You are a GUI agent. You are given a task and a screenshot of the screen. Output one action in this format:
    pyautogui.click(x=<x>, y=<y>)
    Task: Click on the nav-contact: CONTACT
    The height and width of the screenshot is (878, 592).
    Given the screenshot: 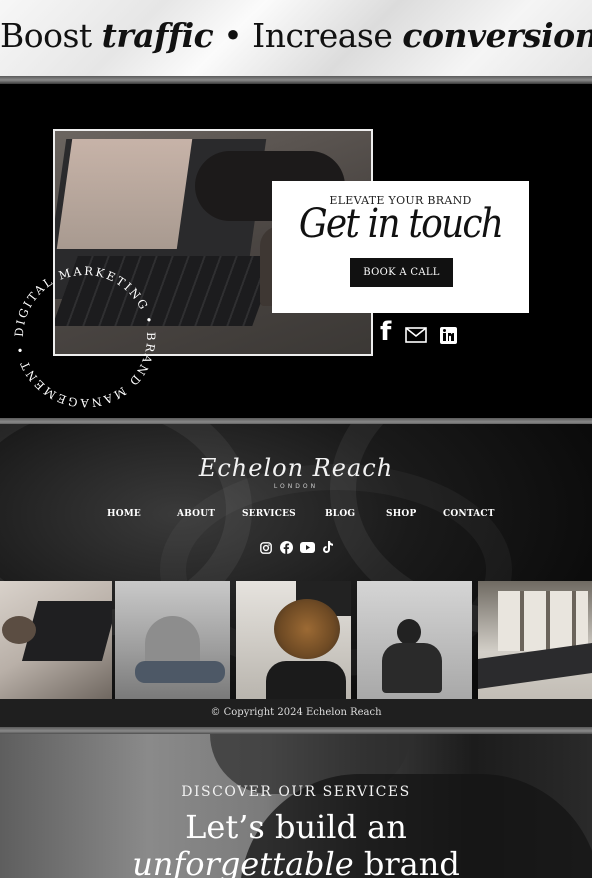 What is the action you would take?
    pyautogui.click(x=469, y=514)
    